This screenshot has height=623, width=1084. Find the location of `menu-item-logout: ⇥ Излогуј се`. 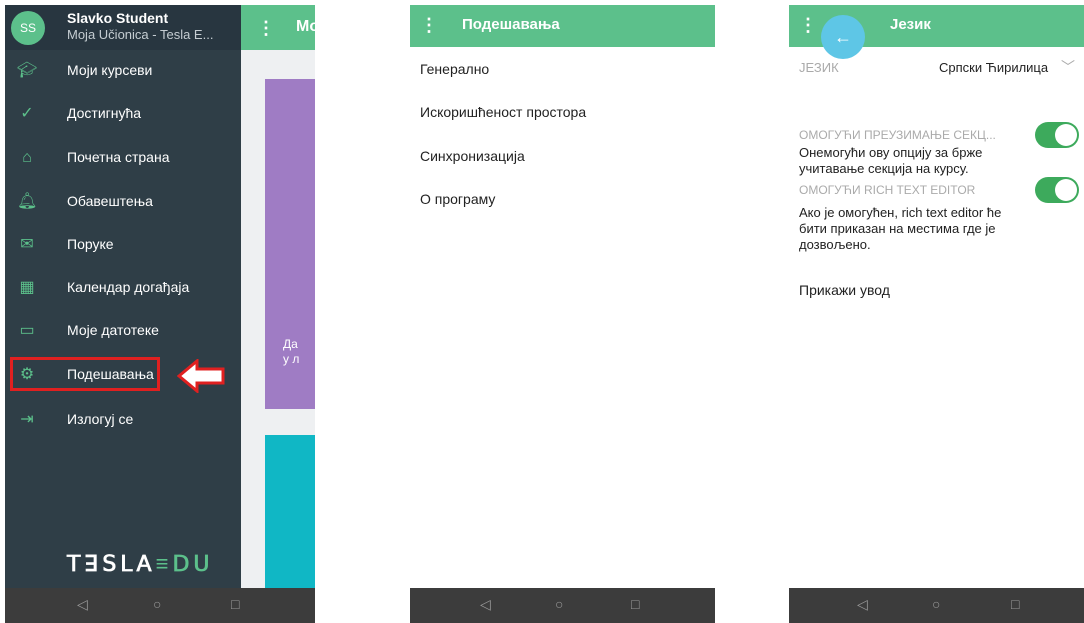

menu-item-logout: ⇥ Излогуј се is located at coordinates (123, 420).